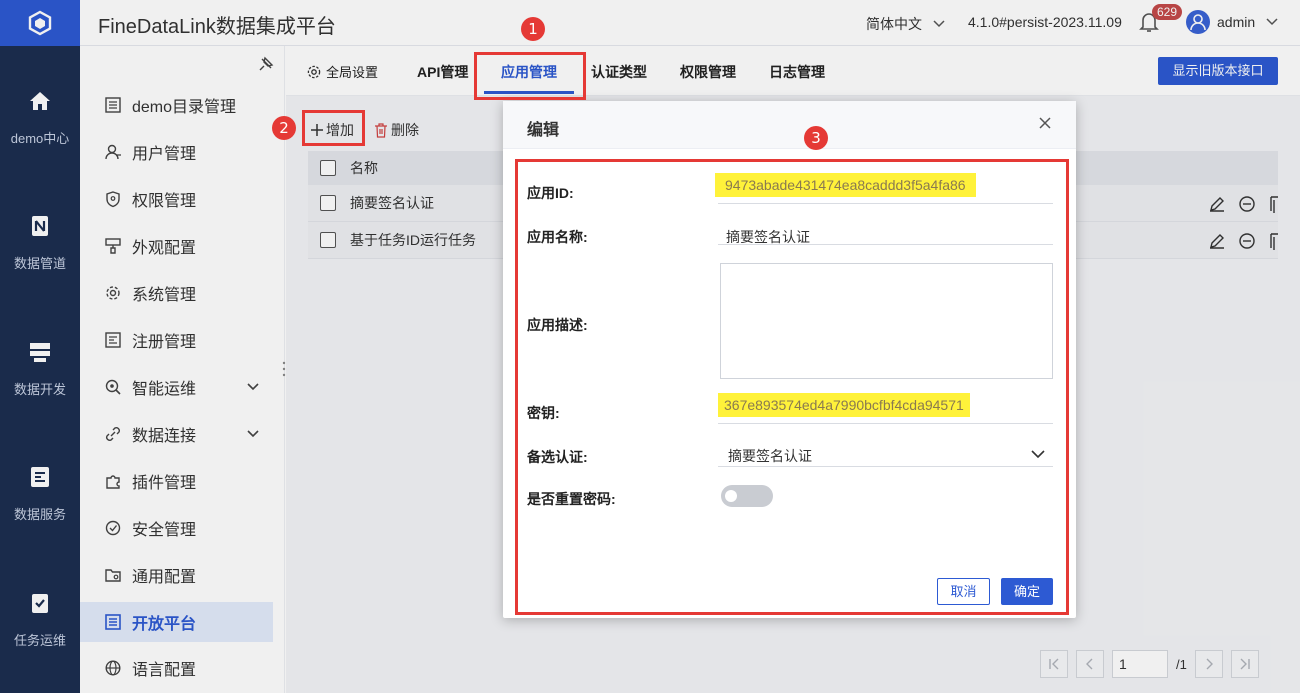  What do you see at coordinates (533, 29) in the screenshot?
I see `annotation-number-1: 1` at bounding box center [533, 29].